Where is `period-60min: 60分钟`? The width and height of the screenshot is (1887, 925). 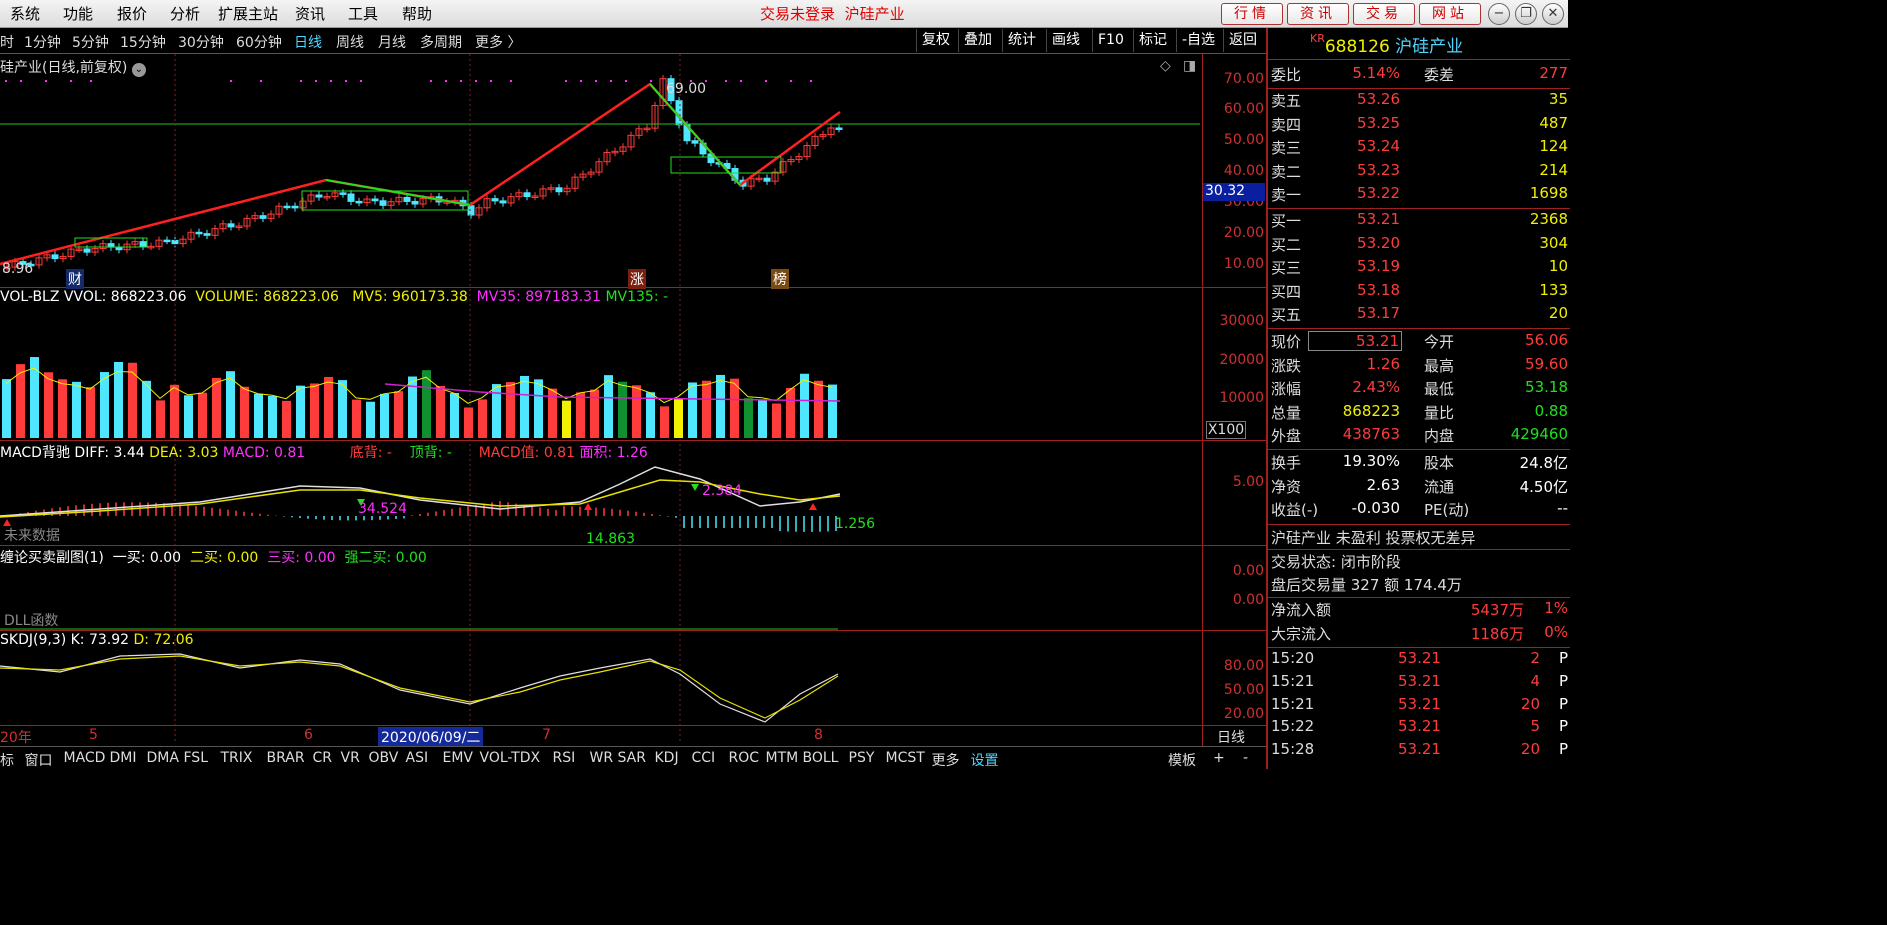 period-60min: 60分钟 is located at coordinates (259, 42).